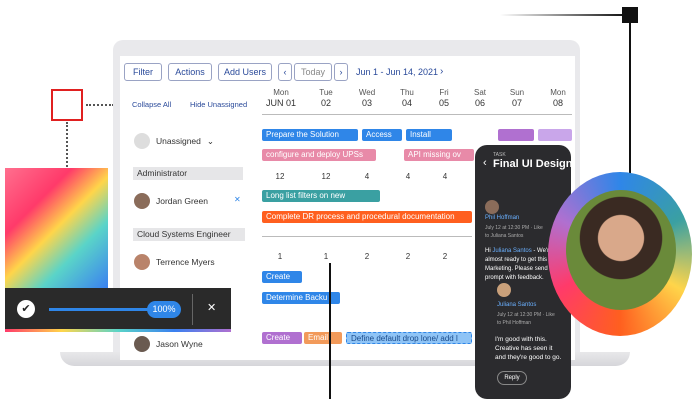 The width and height of the screenshot is (694, 399). Describe the element at coordinates (171, 201) in the screenshot. I see `user-jordan-green: Jordan Green` at that location.